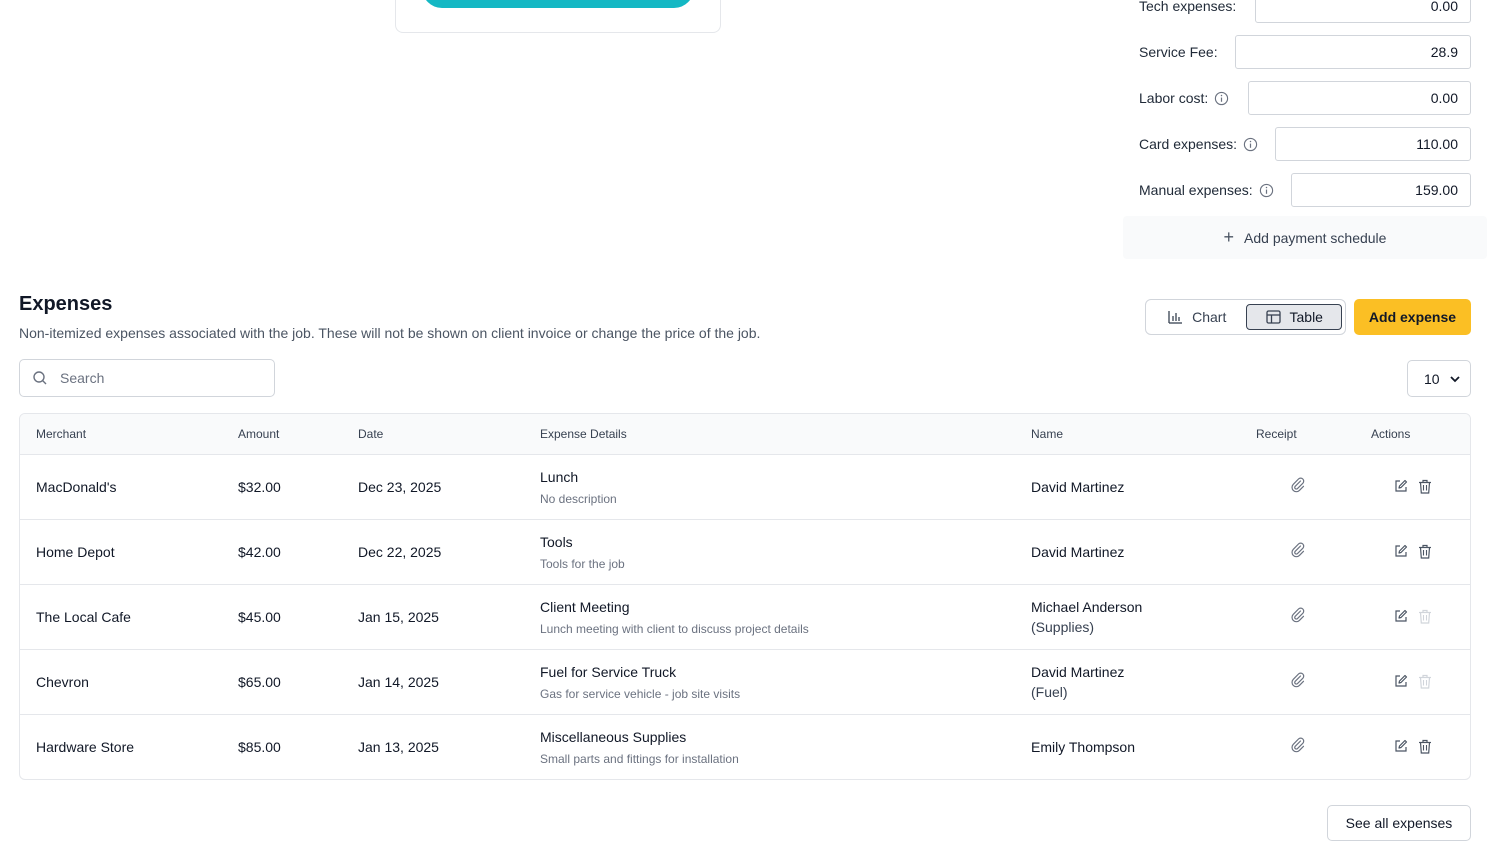  I want to click on top-card, so click(558, 16).